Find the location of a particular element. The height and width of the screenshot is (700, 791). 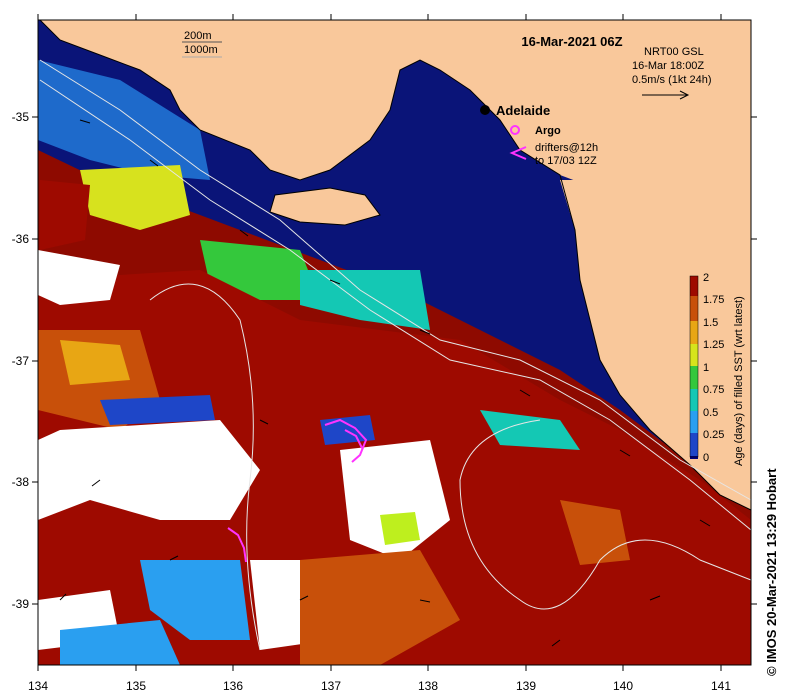

x-tick-label: 136 is located at coordinates (233, 686).